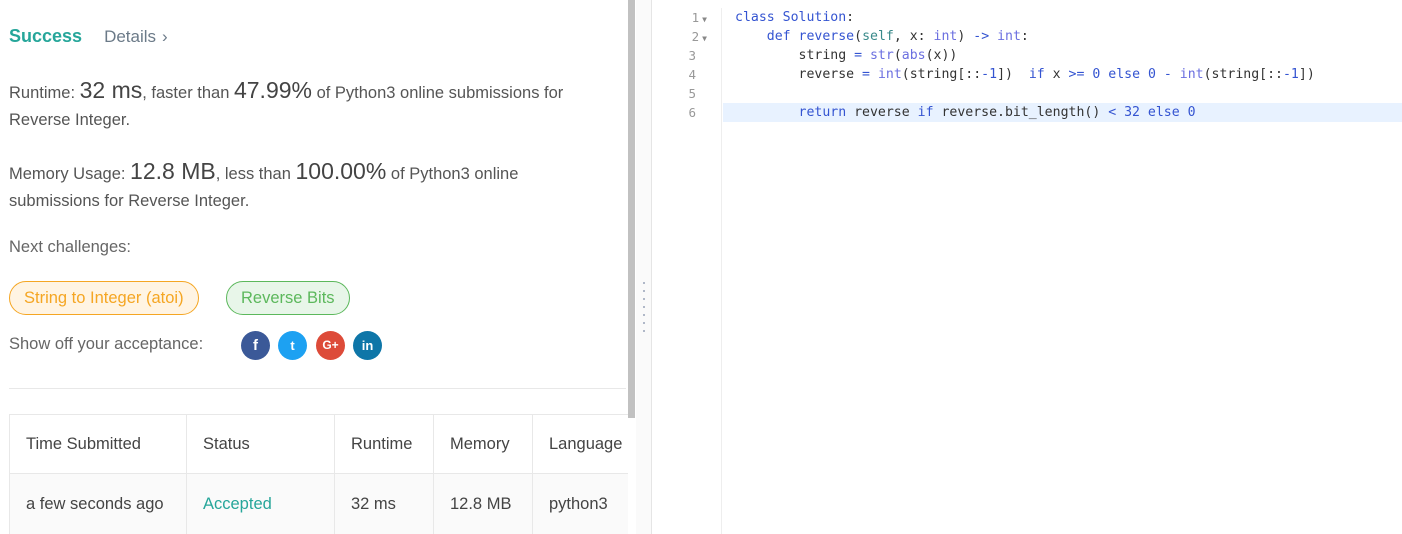 The height and width of the screenshot is (534, 1402). Describe the element at coordinates (580, 503) in the screenshot. I see `cell-language: python3` at that location.